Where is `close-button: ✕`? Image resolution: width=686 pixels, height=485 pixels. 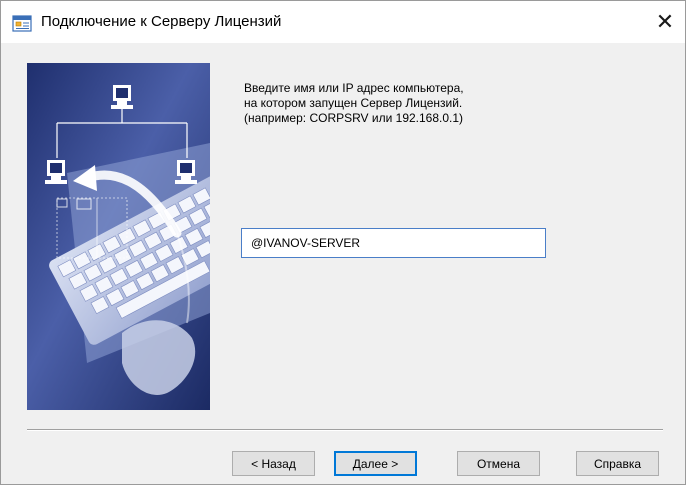
close-button: ✕ is located at coordinates (665, 22).